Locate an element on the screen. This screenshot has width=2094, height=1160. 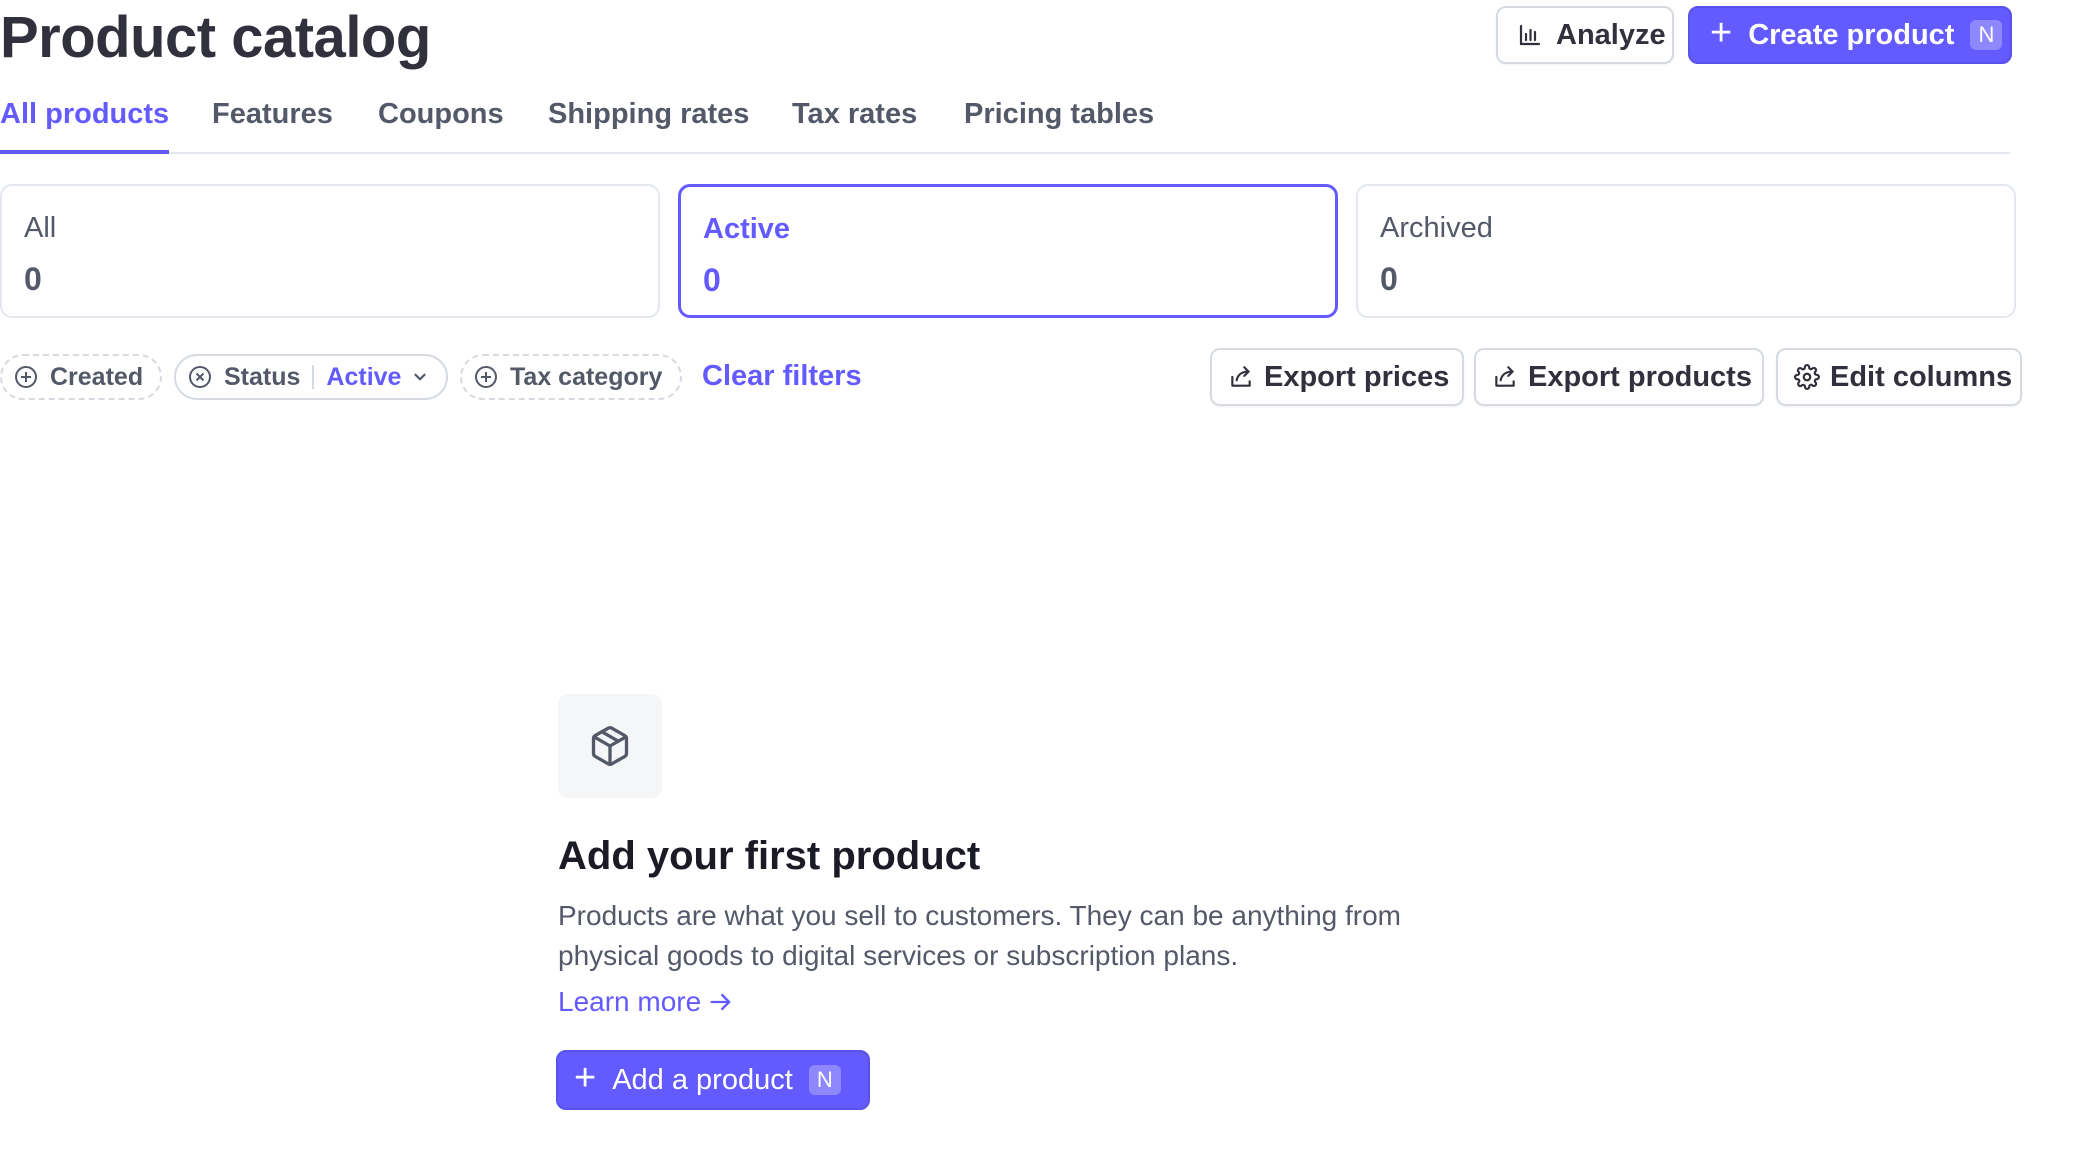
create-product-label: Create product is located at coordinates (1851, 34).